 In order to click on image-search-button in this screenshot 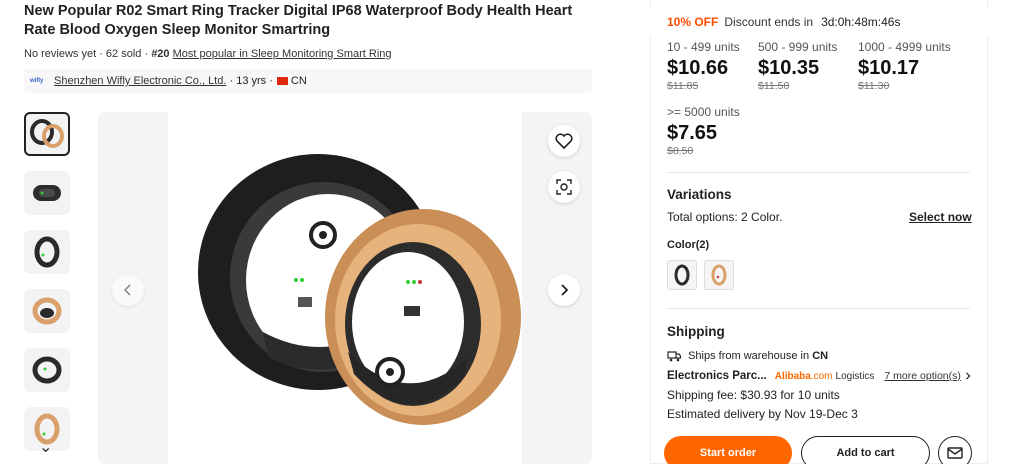, I will do `click(564, 187)`.